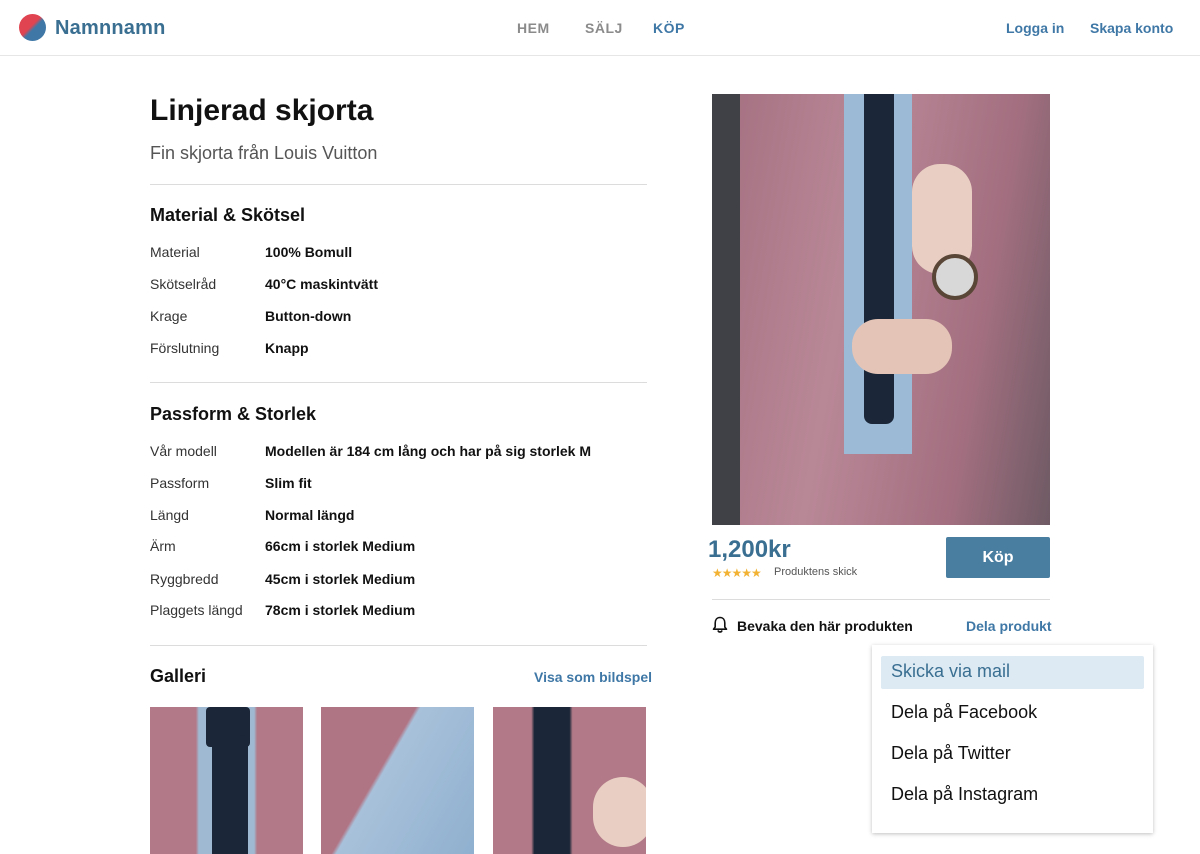 This screenshot has height=854, width=1200. What do you see at coordinates (1012, 754) in the screenshot?
I see `share-menu-item-twitter: Dela på Twitter` at bounding box center [1012, 754].